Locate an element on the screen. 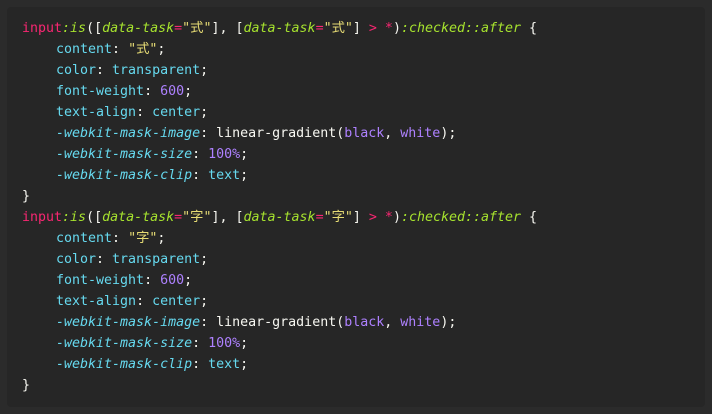 Image resolution: width=712 pixels, height=414 pixels. code-line: content: "式"; is located at coordinates (363, 49).